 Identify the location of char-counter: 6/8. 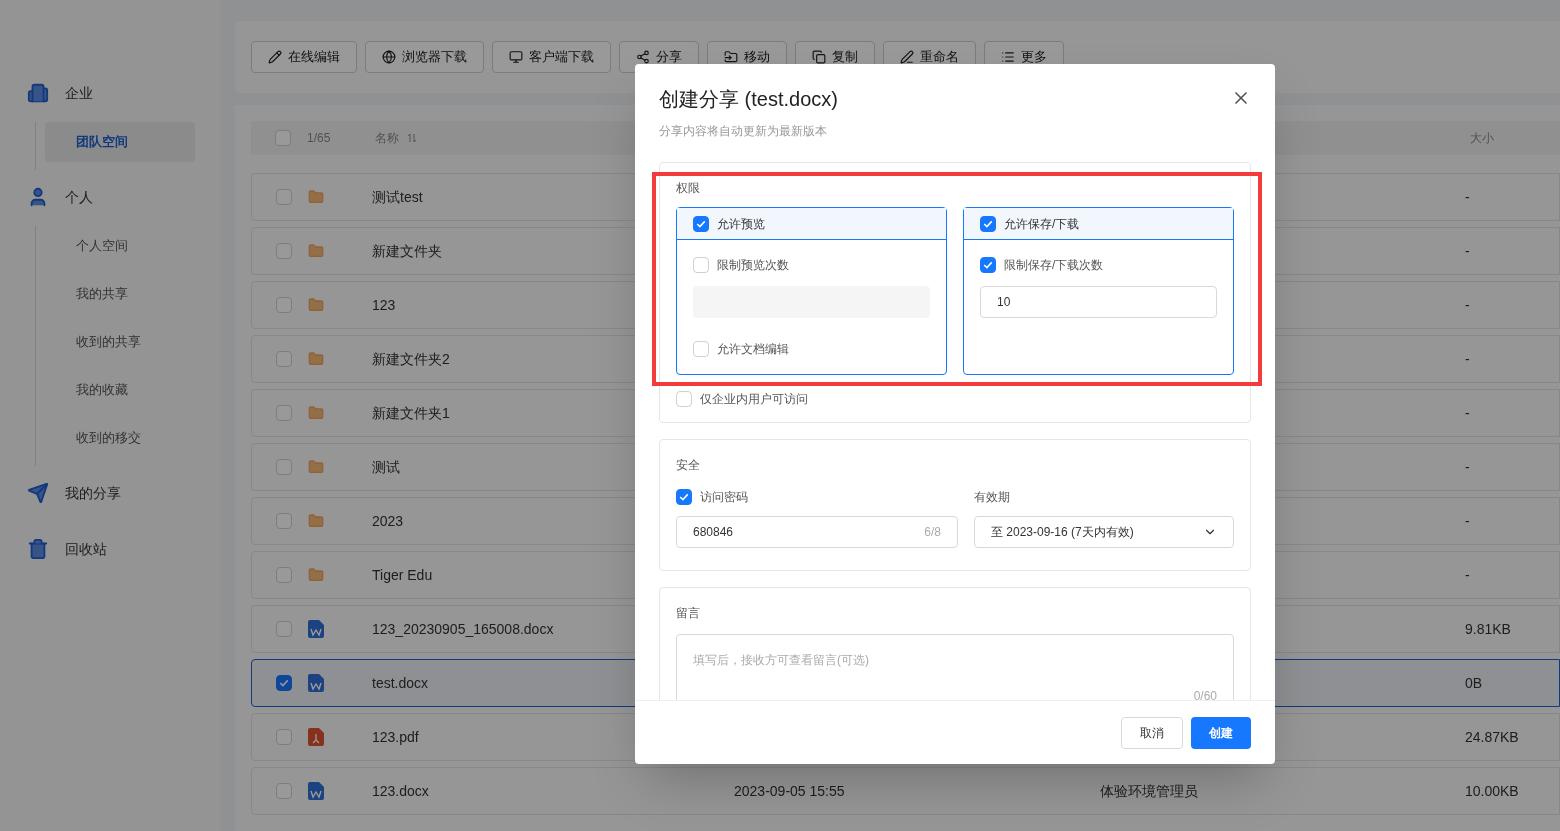
(932, 532).